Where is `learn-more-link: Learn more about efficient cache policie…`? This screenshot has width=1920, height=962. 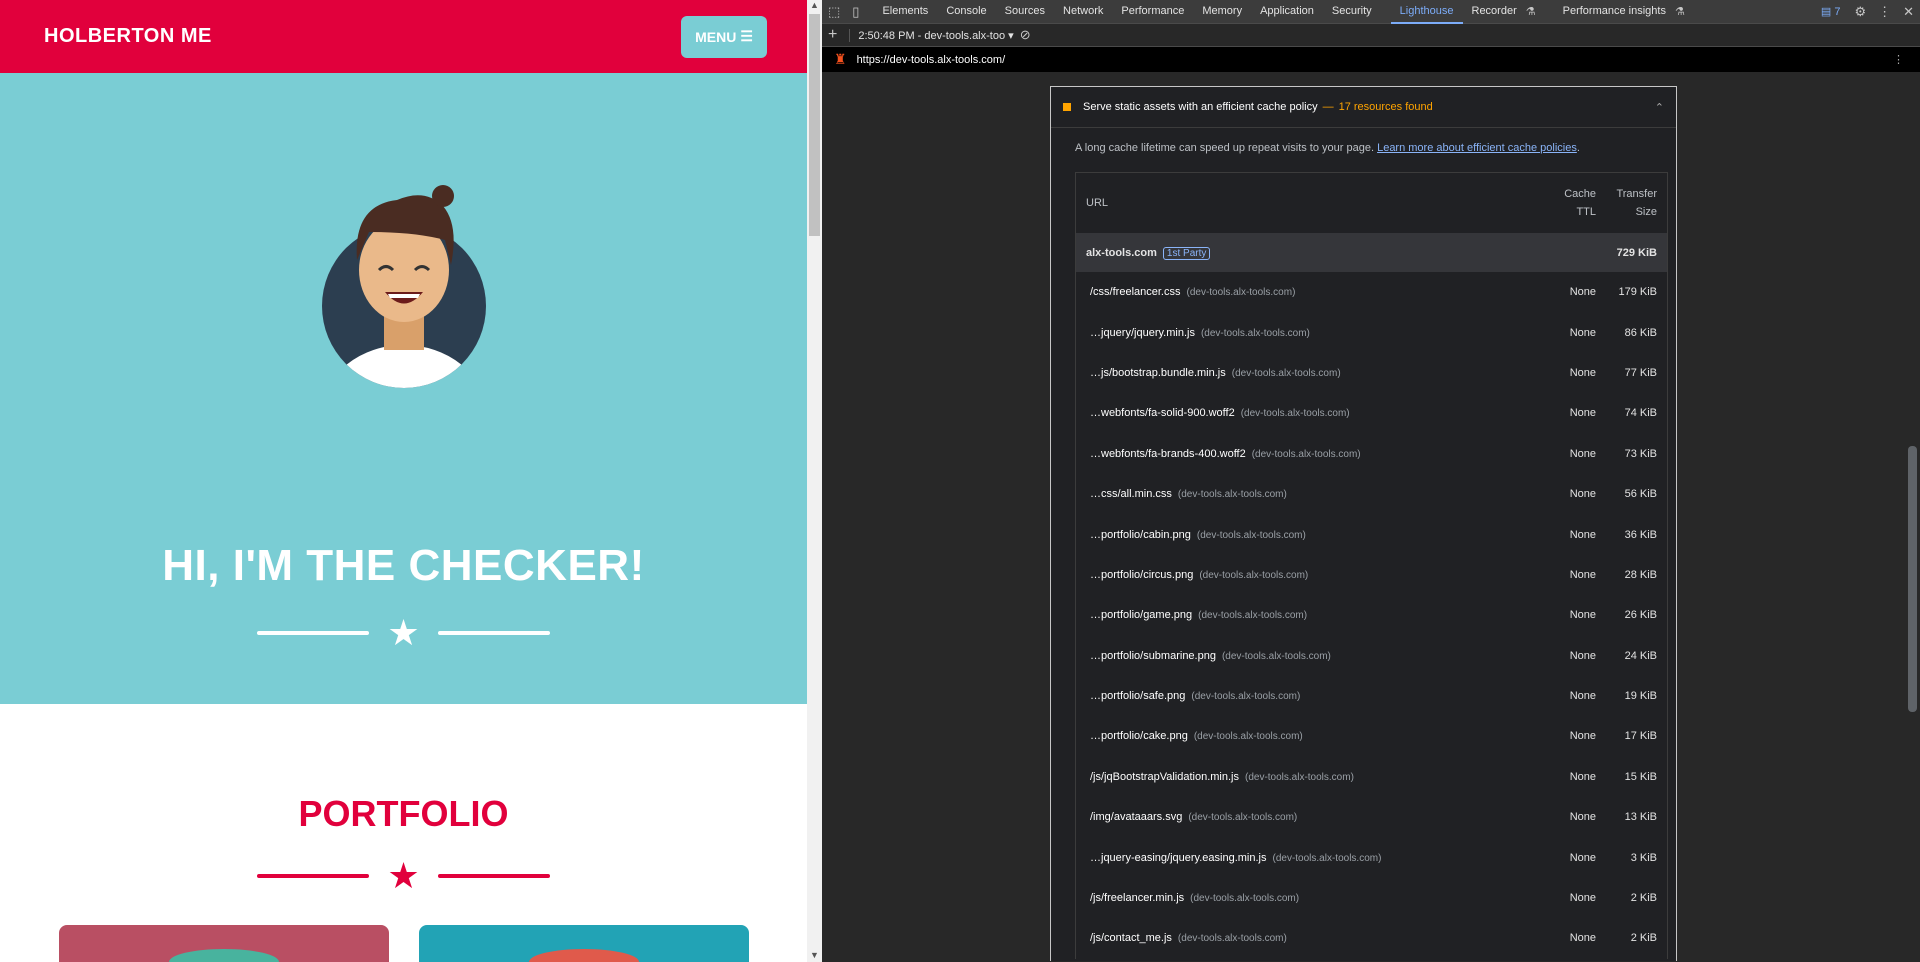
learn-more-link: Learn more about efficient cache policie… is located at coordinates (1477, 148).